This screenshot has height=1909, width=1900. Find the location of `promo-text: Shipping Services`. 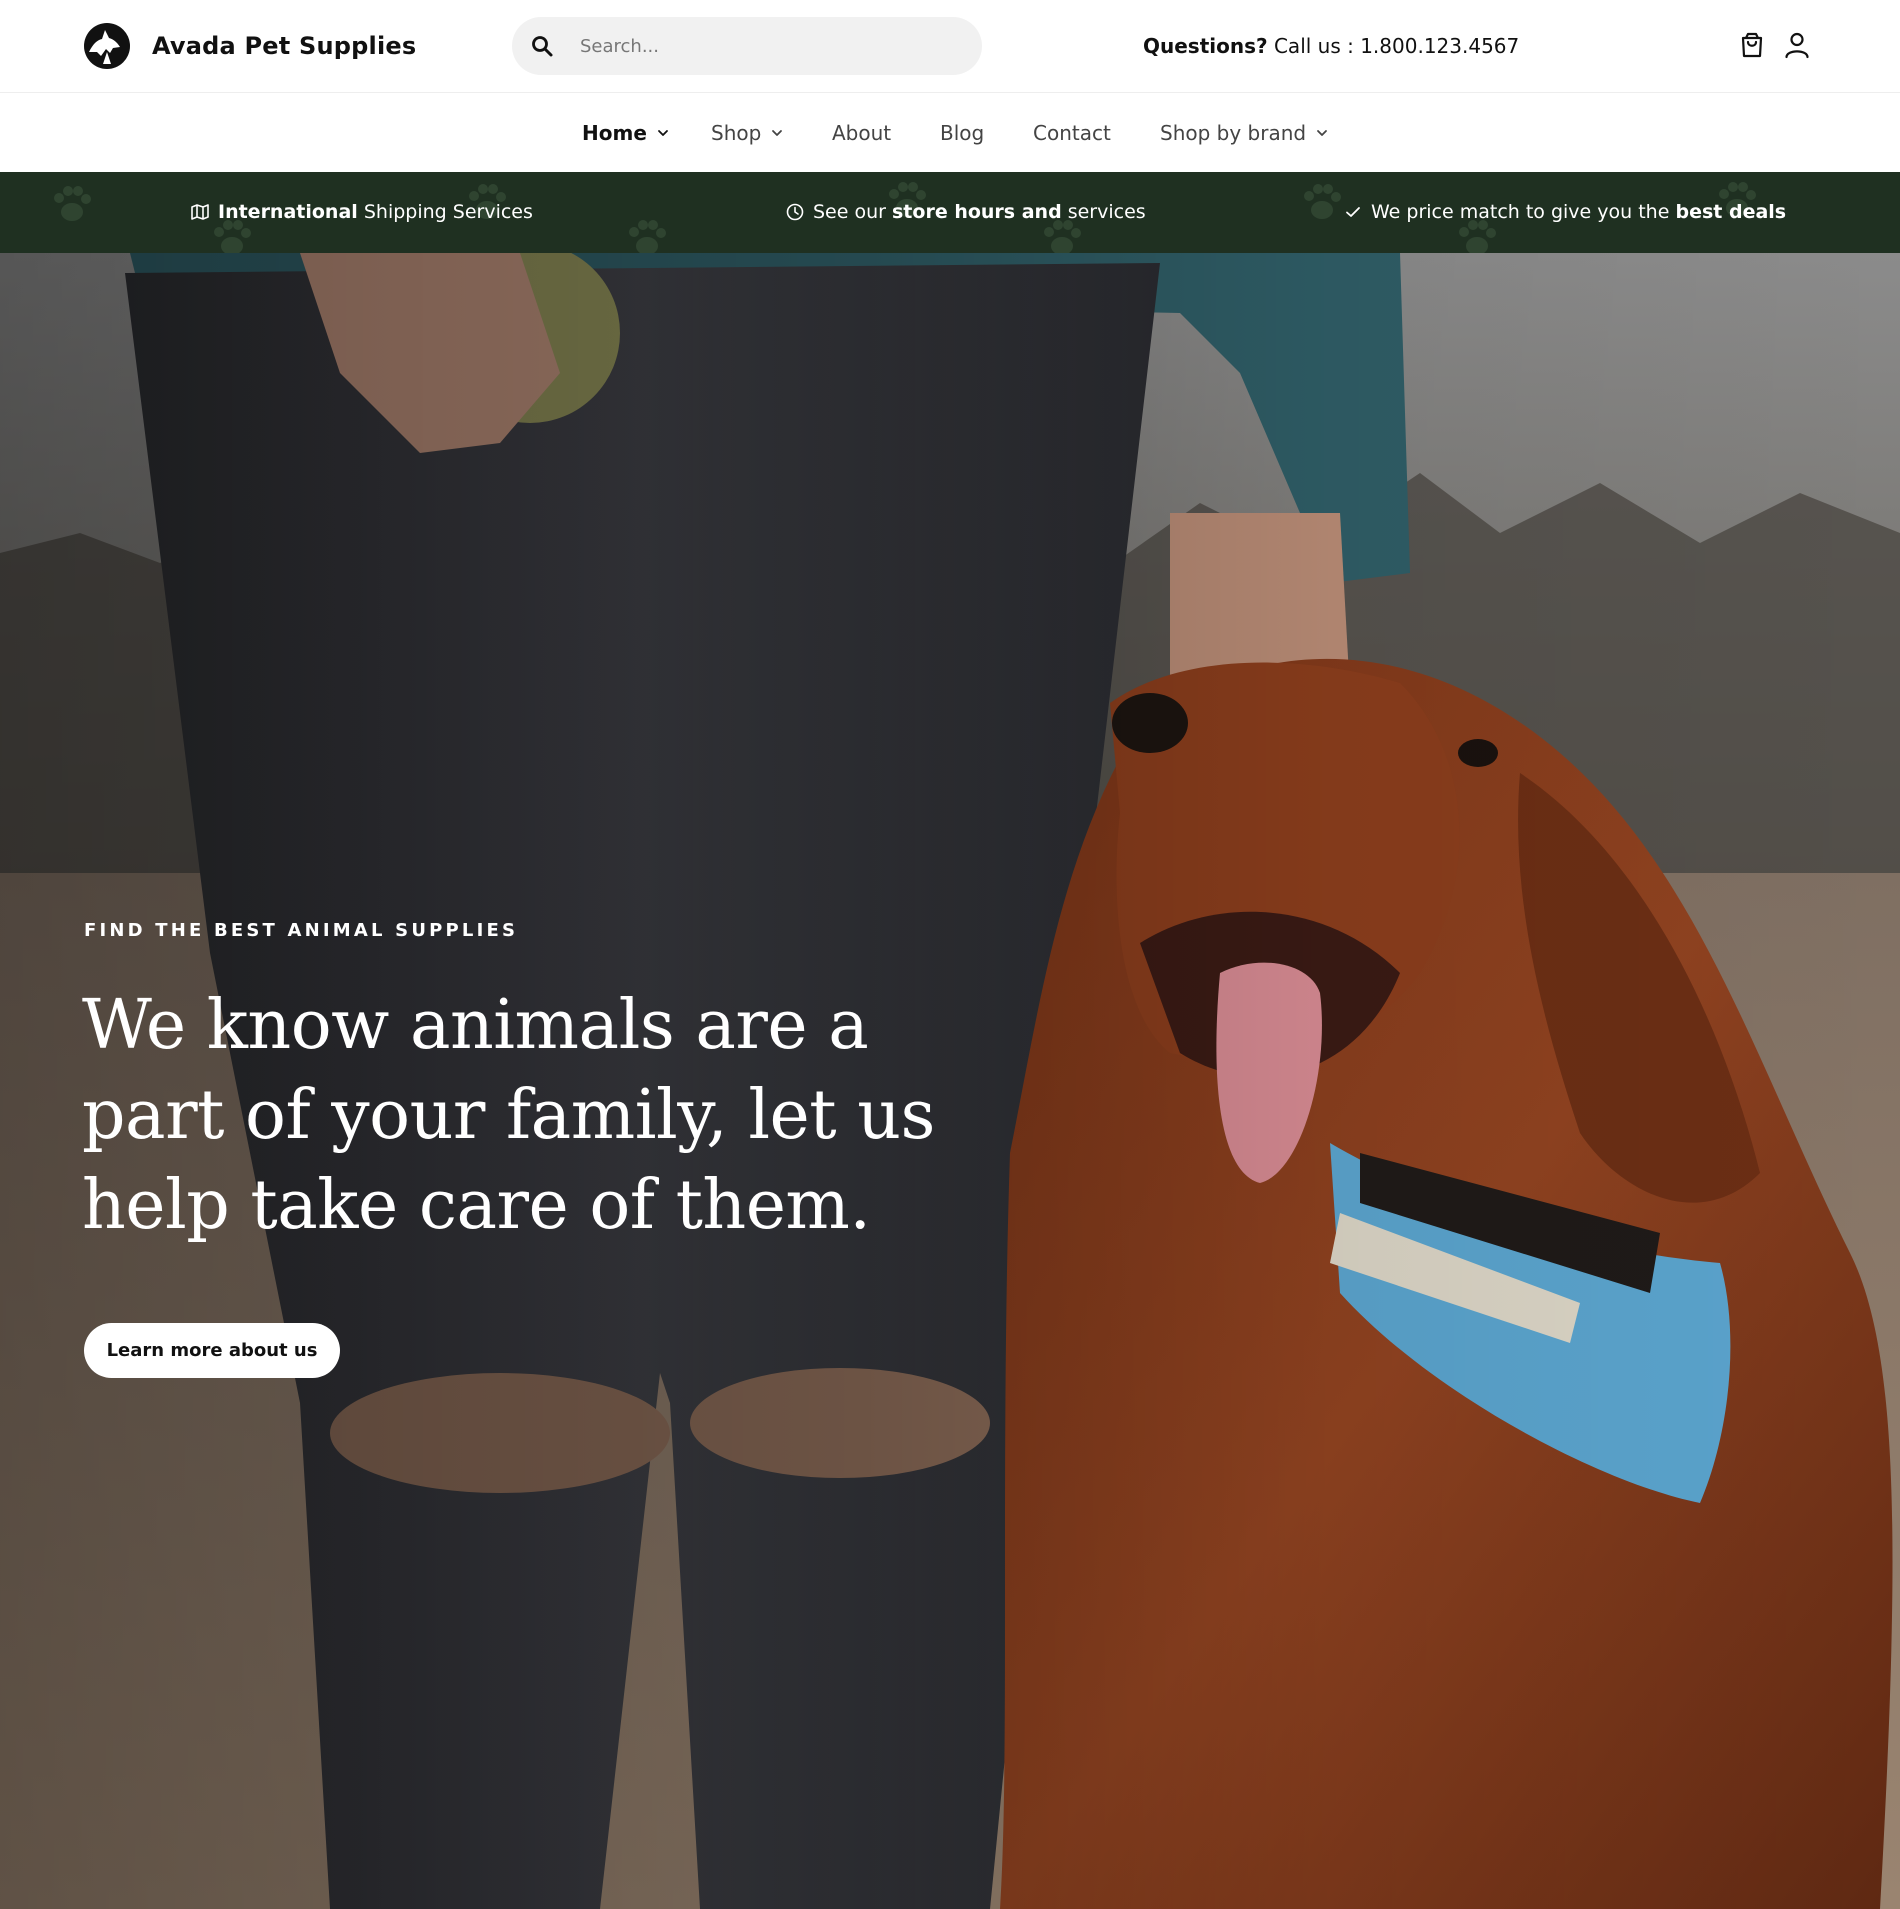

promo-text: Shipping Services is located at coordinates (445, 212).